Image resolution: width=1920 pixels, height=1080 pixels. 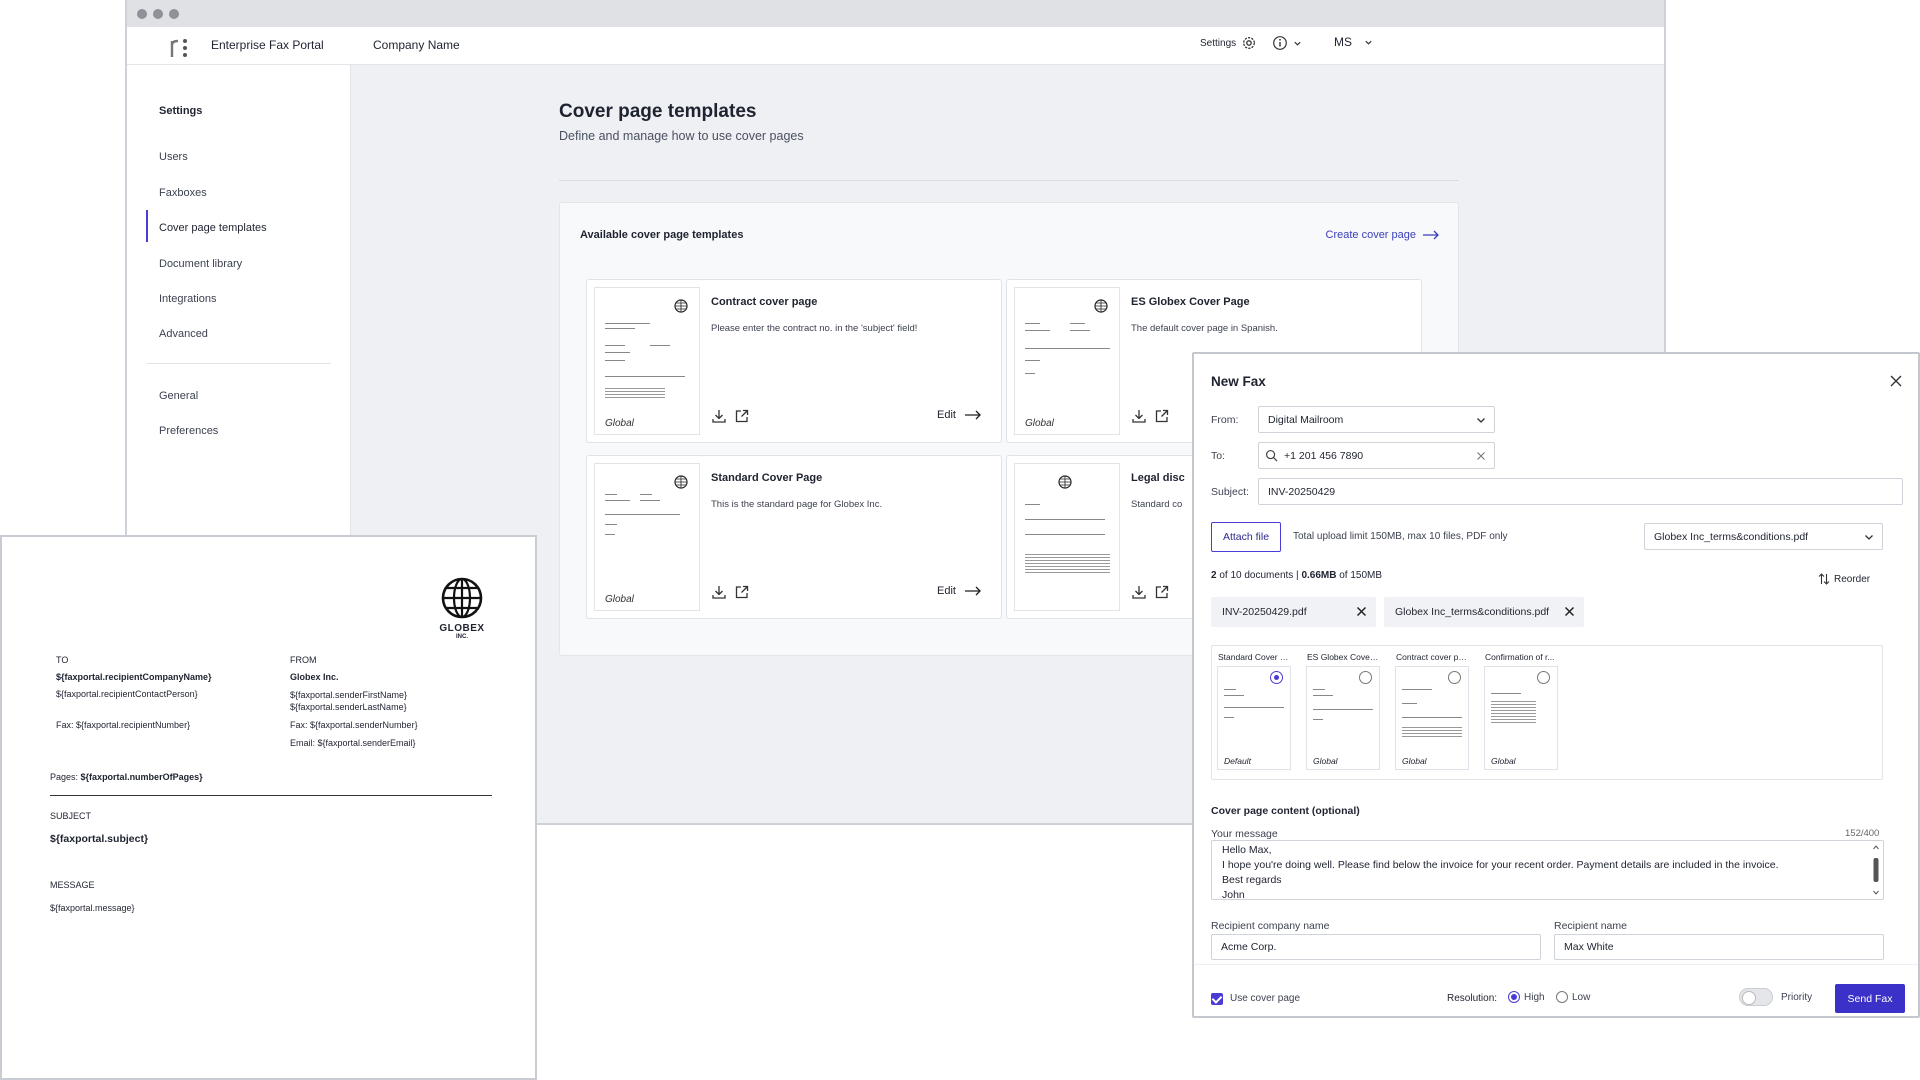 What do you see at coordinates (1763, 536) in the screenshot?
I see `file-select: Globex Inc_terms&conditions.pdf` at bounding box center [1763, 536].